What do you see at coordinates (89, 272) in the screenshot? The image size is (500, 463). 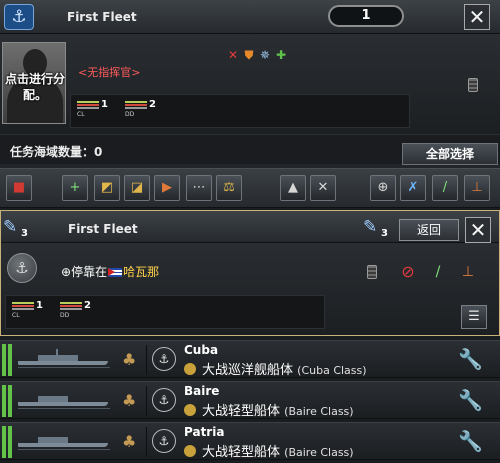 I see `docked-prefix: 停靠在` at bounding box center [89, 272].